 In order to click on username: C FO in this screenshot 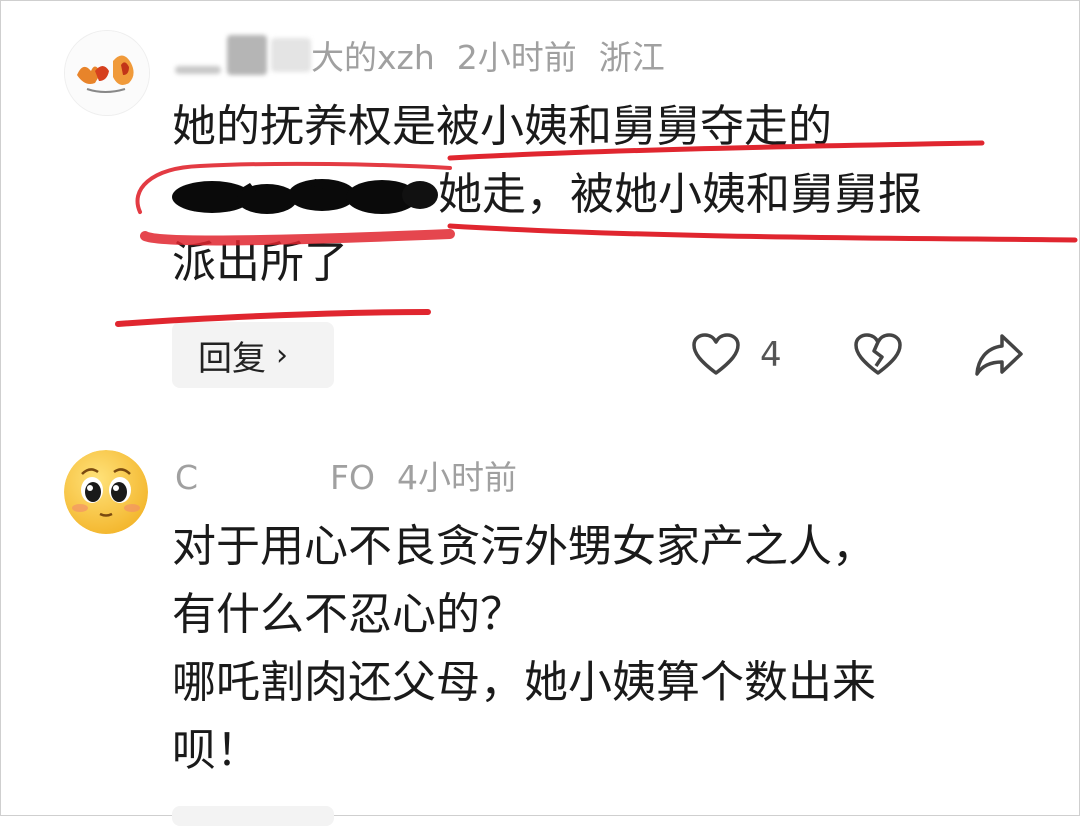, I will do `click(275, 475)`.